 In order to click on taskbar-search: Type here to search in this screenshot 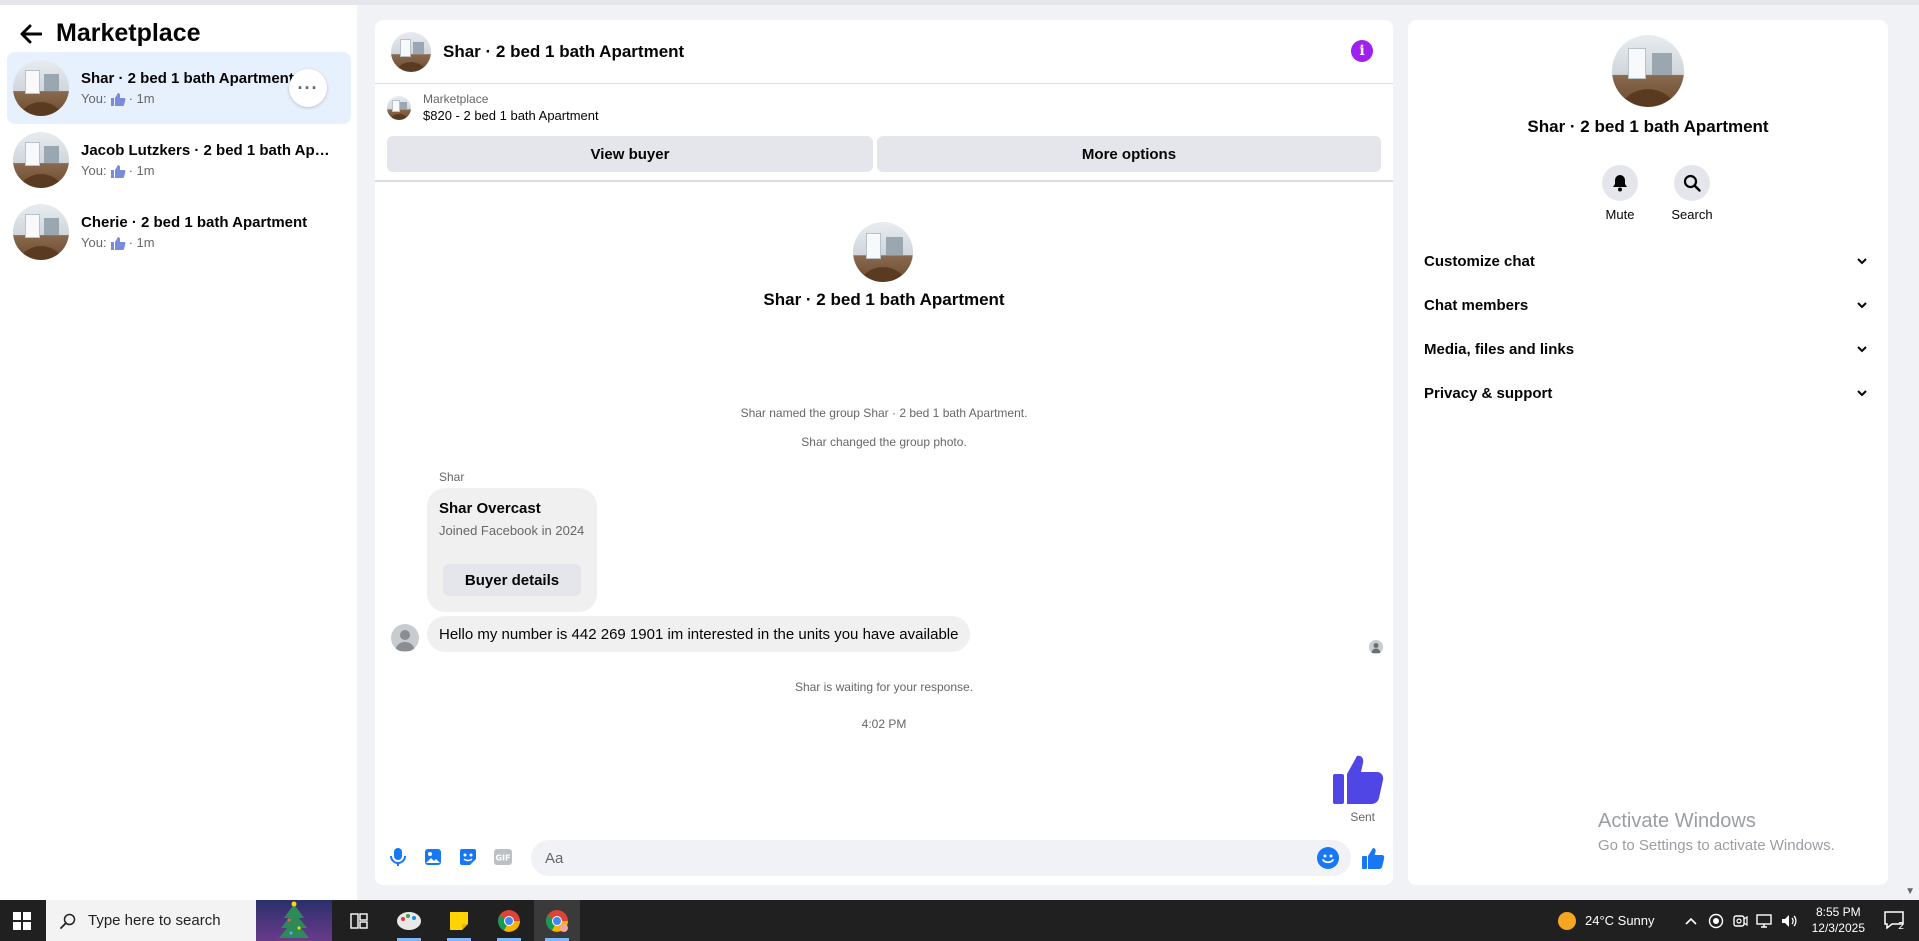, I will do `click(189, 920)`.